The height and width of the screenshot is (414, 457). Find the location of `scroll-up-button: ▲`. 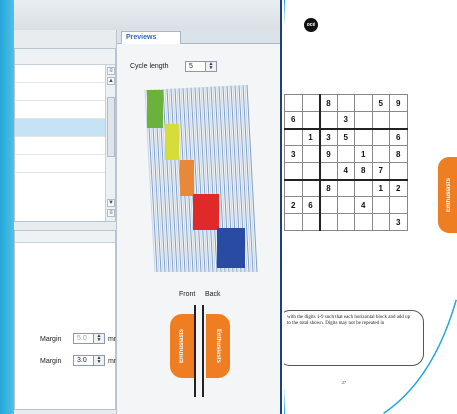

scroll-up-button: ▲ is located at coordinates (111, 81).